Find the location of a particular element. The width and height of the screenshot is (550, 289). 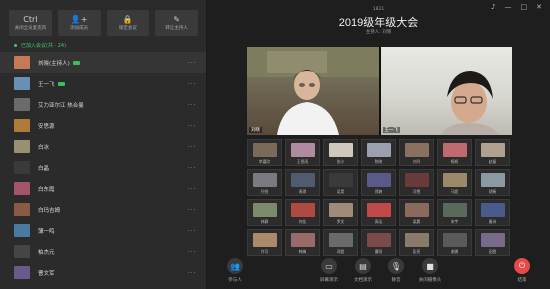

participant-tile: 韩梅 is located at coordinates (302, 242).